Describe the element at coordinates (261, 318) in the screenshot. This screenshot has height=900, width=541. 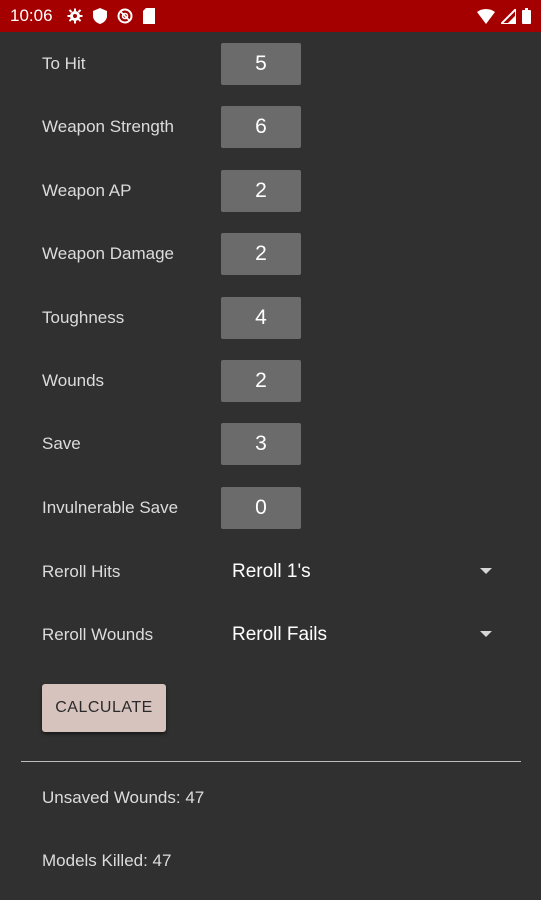
I see `toughness-input: 4` at that location.